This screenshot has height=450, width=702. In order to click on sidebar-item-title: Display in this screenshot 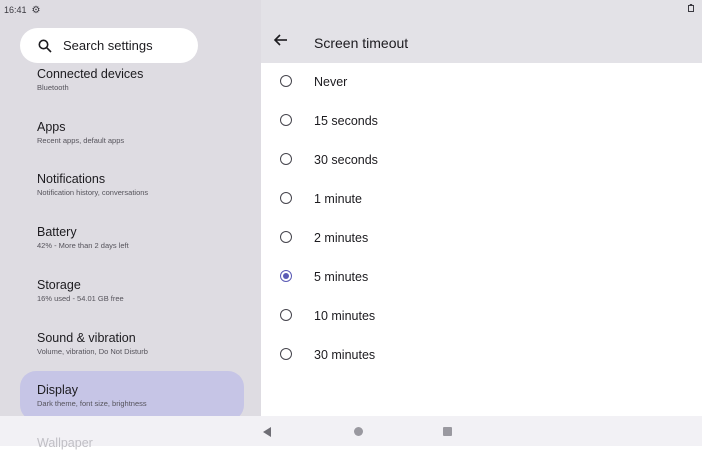, I will do `click(57, 390)`.